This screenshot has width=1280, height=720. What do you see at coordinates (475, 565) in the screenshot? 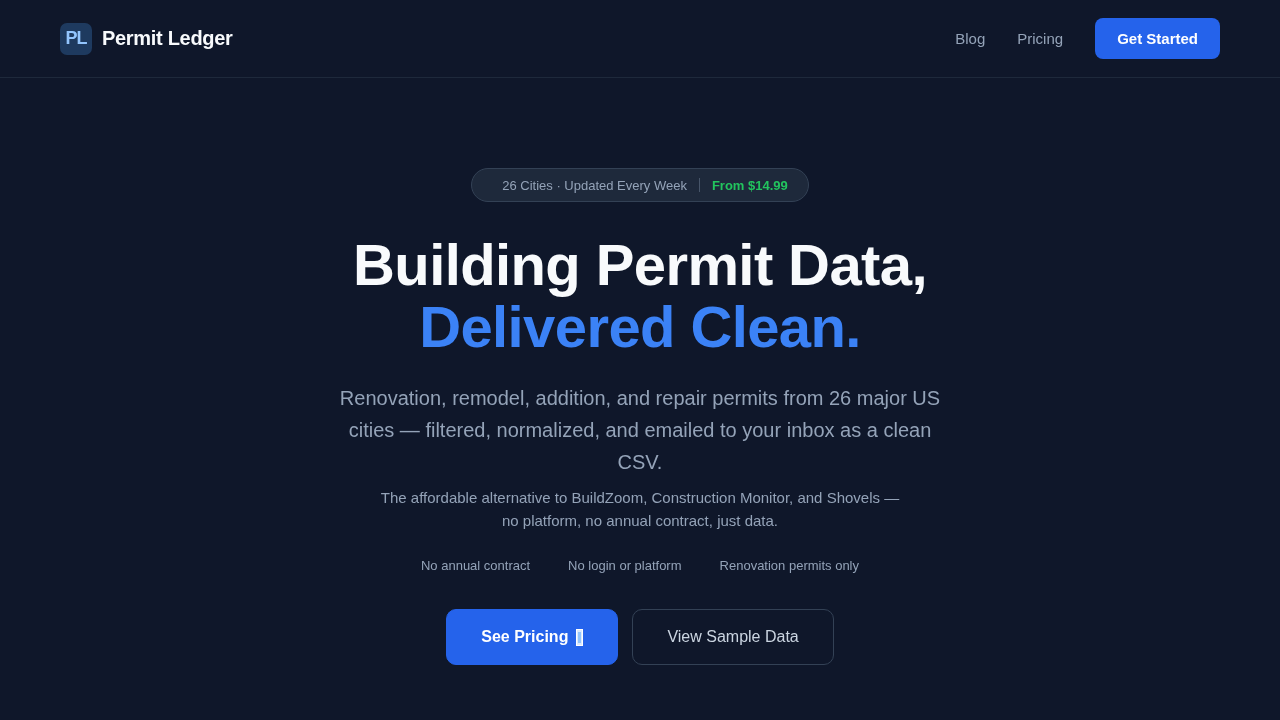
I see `feature-label: No annual contract` at bounding box center [475, 565].